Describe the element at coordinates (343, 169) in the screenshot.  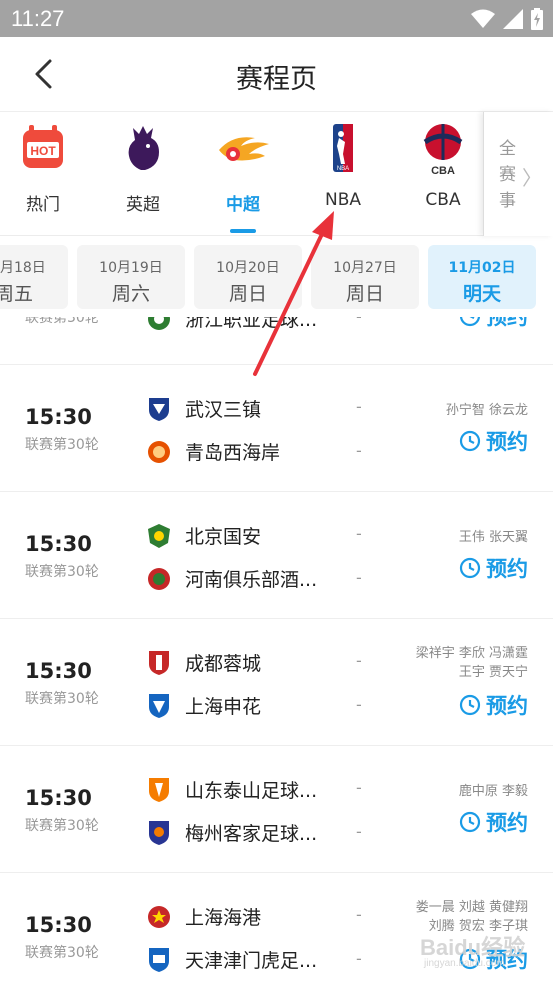
I see `svg-text: NBA` at that location.